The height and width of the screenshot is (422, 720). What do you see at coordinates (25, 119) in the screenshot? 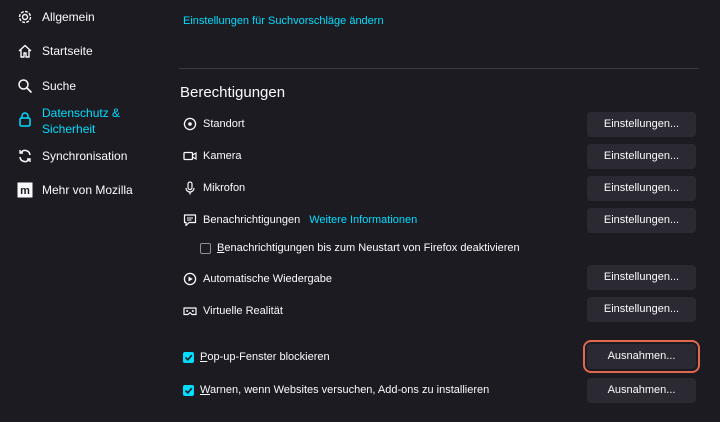
I see `lock-icon` at bounding box center [25, 119].